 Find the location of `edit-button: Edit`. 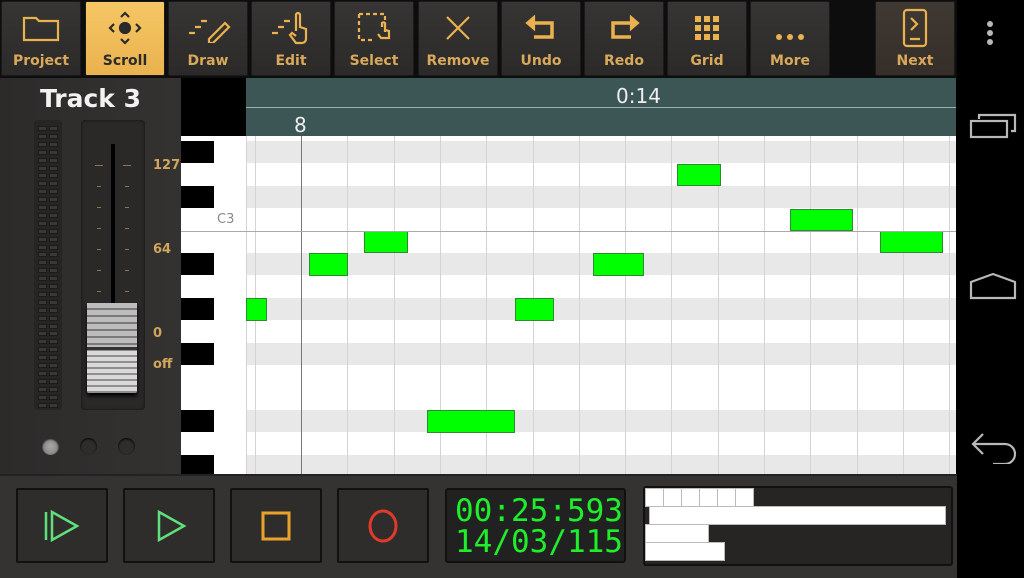

edit-button: Edit is located at coordinates (291, 38).